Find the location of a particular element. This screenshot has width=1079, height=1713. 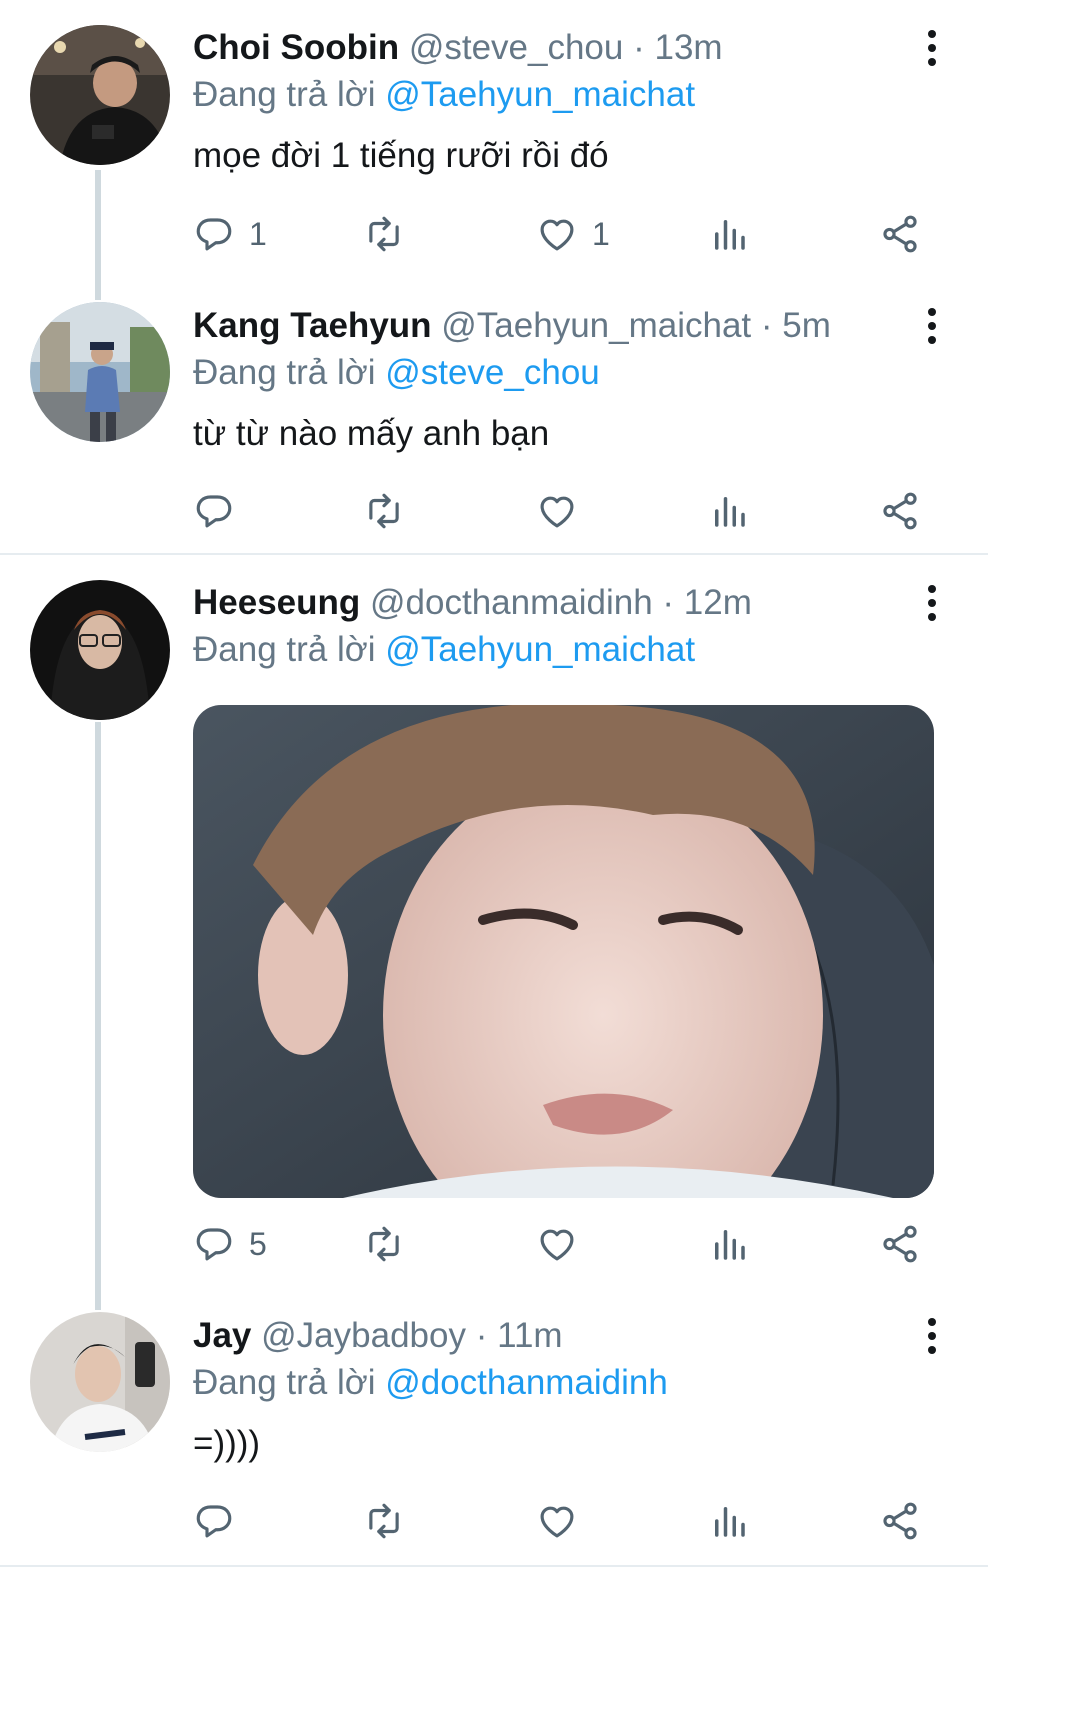

tweet-header: Kang Taehyun @Taehyun_maichat · 5m is located at coordinates (591, 326).